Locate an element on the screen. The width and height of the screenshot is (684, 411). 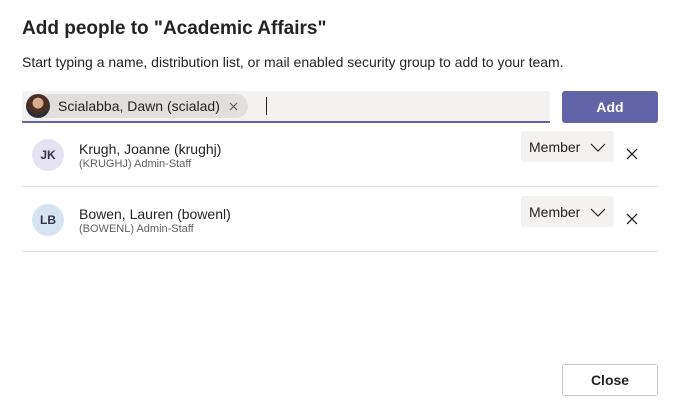
member-name: Krugh, Joanne (krughj) is located at coordinates (150, 149).